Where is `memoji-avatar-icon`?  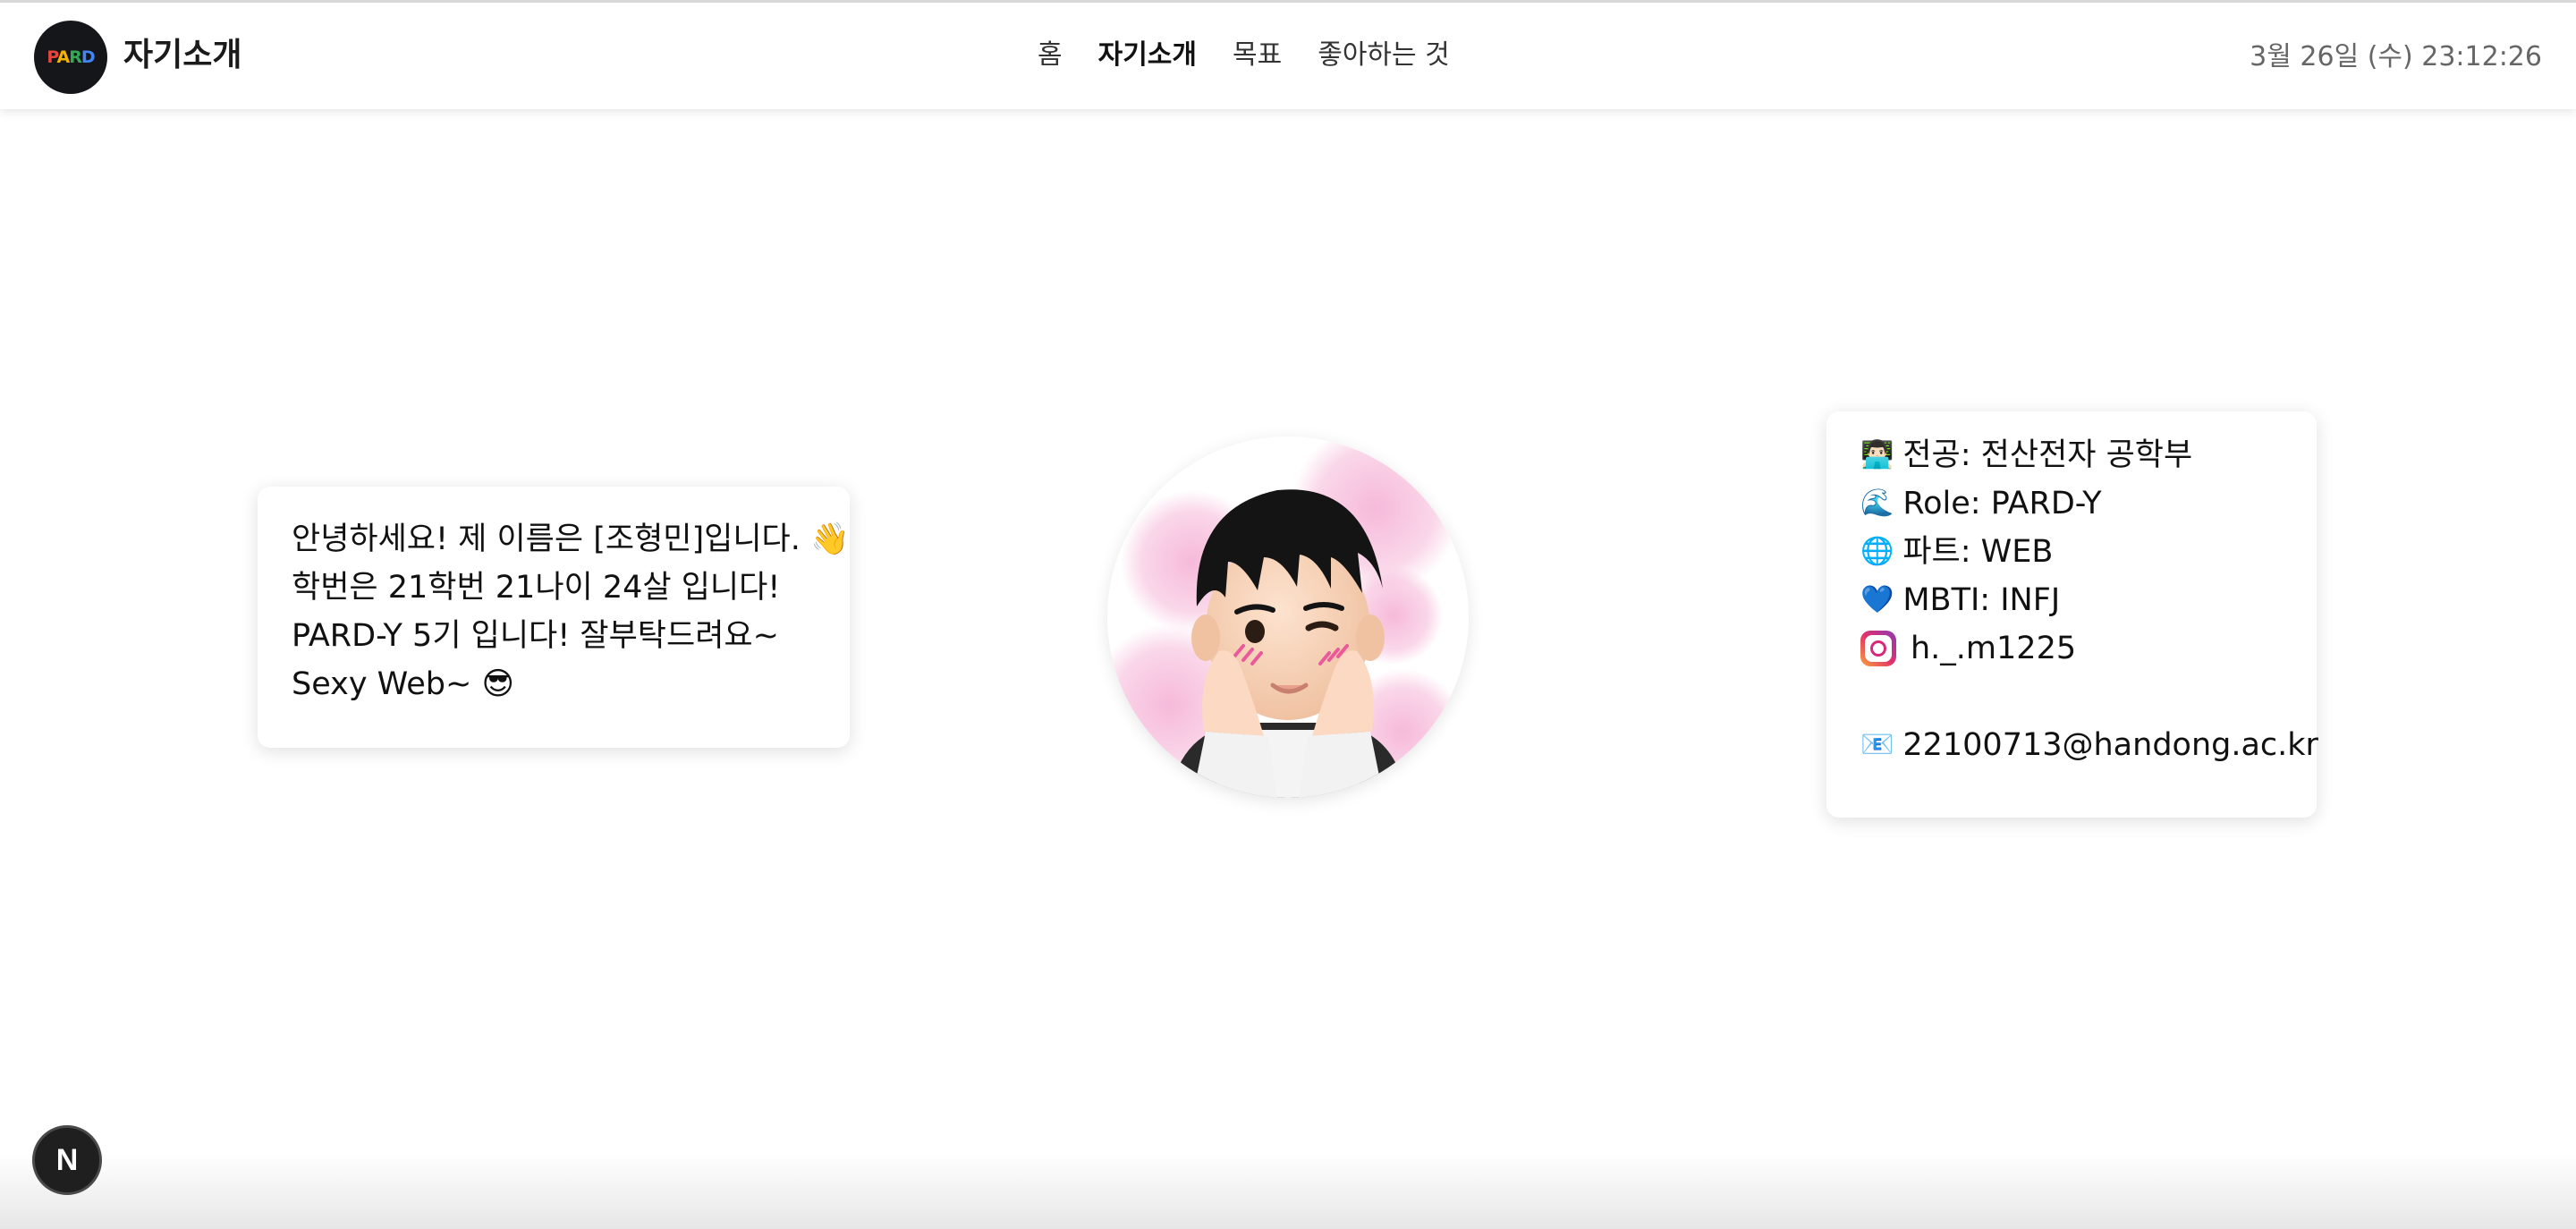
memoji-avatar-icon is located at coordinates (1288, 617).